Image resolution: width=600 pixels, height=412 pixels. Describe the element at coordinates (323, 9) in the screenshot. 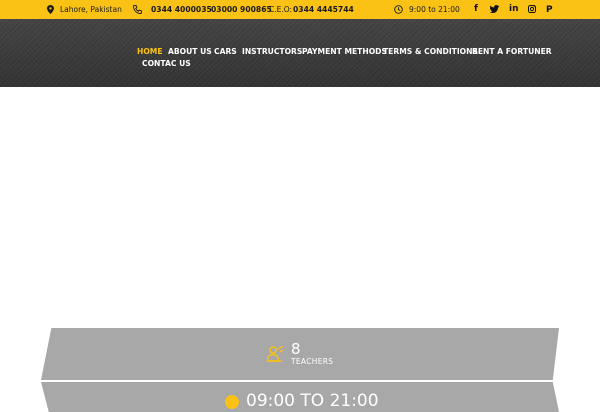

I see `ceo-phone-number: 0344 4445744` at that location.